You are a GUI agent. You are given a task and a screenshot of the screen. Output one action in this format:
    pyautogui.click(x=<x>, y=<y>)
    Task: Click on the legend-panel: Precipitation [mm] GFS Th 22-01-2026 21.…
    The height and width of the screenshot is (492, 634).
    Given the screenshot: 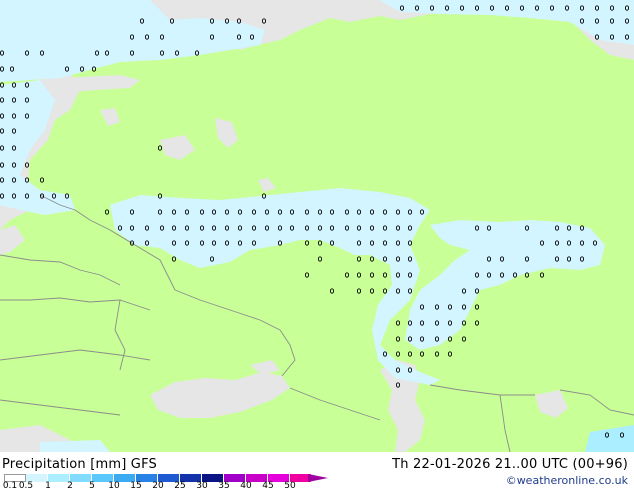 What is the action you would take?
    pyautogui.click(x=317, y=472)
    